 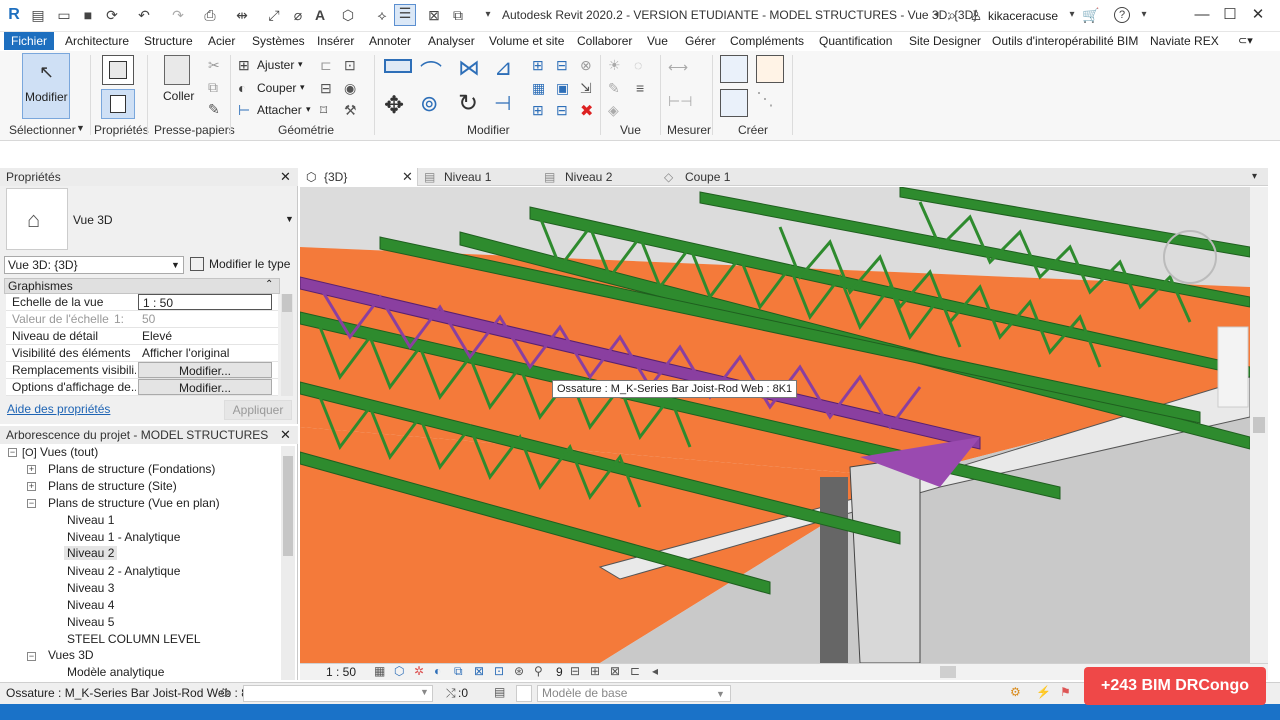 What do you see at coordinates (936, 15) in the screenshot?
I see `search-prev-icon: ◂` at bounding box center [936, 15].